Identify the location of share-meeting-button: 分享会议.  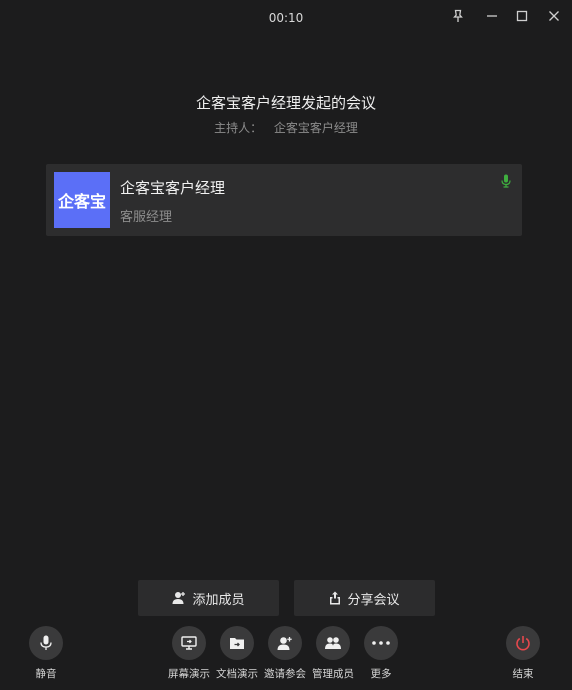
(364, 598).